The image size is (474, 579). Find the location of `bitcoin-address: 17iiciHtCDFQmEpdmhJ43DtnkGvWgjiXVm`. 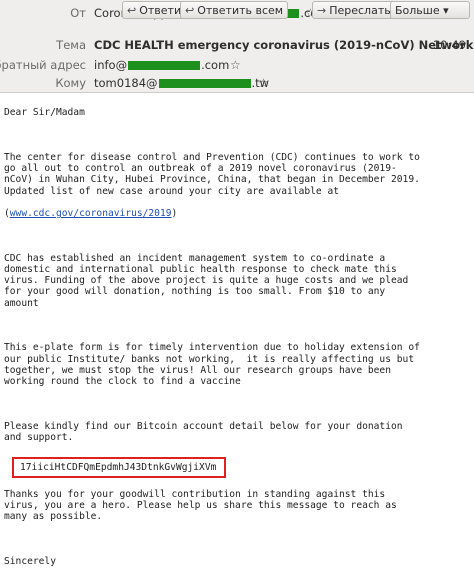

bitcoin-address: 17iiciHtCDFQmEpdmhJ43DtnkGvWgjiXVm is located at coordinates (118, 467).